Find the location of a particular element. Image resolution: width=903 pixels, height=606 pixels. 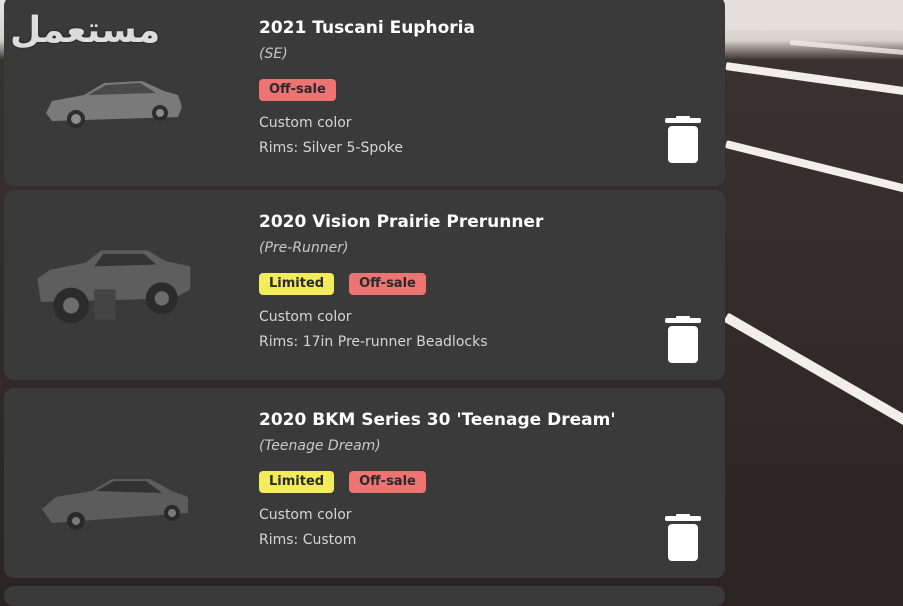

vehicle-title: 2020 BKM Series 30 'Teenage Dream' is located at coordinates (437, 420).